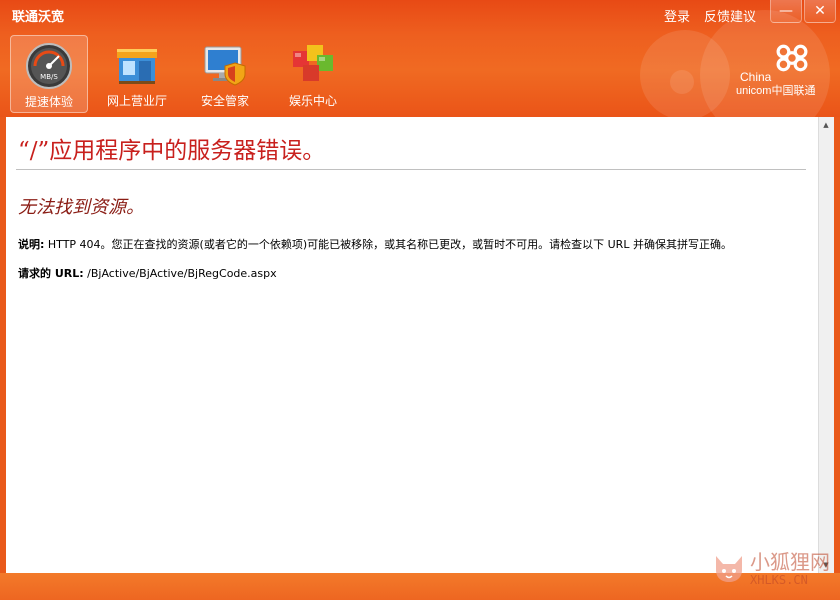  What do you see at coordinates (411, 169) in the screenshot?
I see `divider` at bounding box center [411, 169].